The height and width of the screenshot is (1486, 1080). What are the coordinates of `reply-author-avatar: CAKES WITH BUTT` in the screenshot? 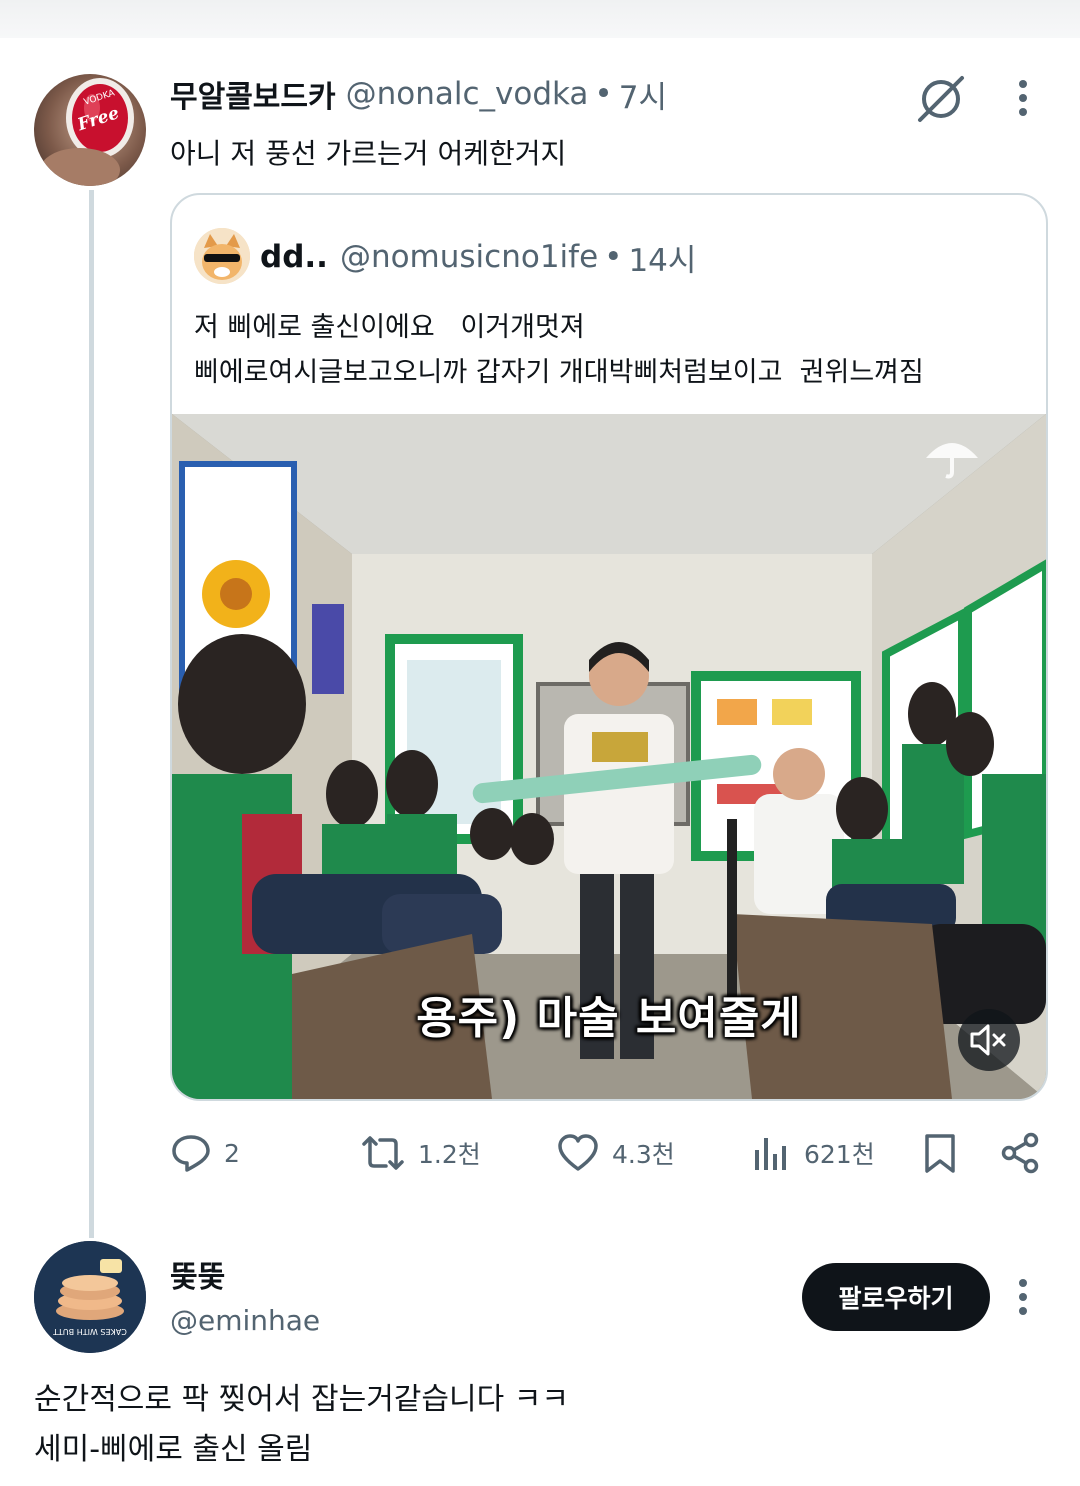 It's located at (90, 1297).